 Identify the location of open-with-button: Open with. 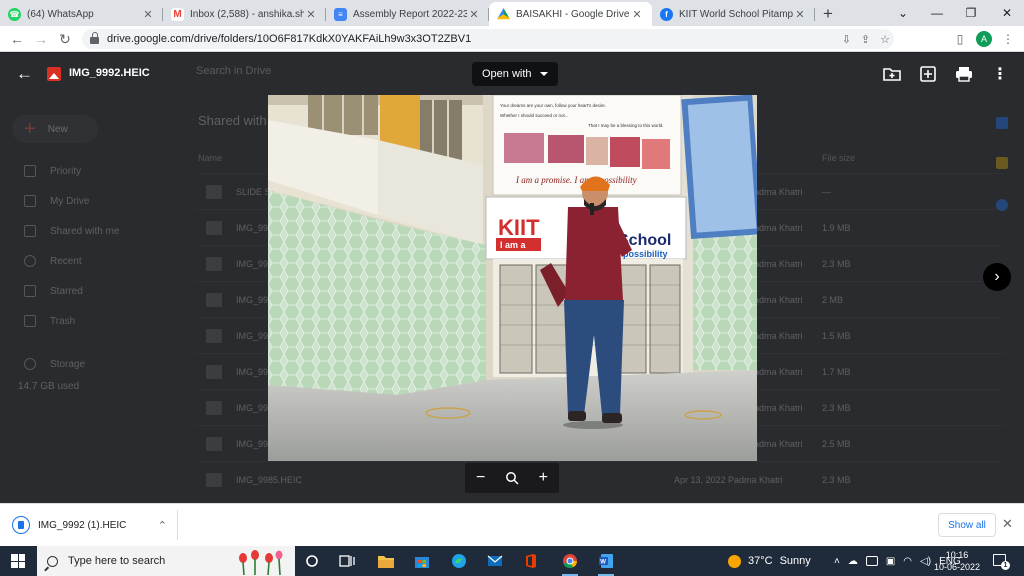
(515, 74).